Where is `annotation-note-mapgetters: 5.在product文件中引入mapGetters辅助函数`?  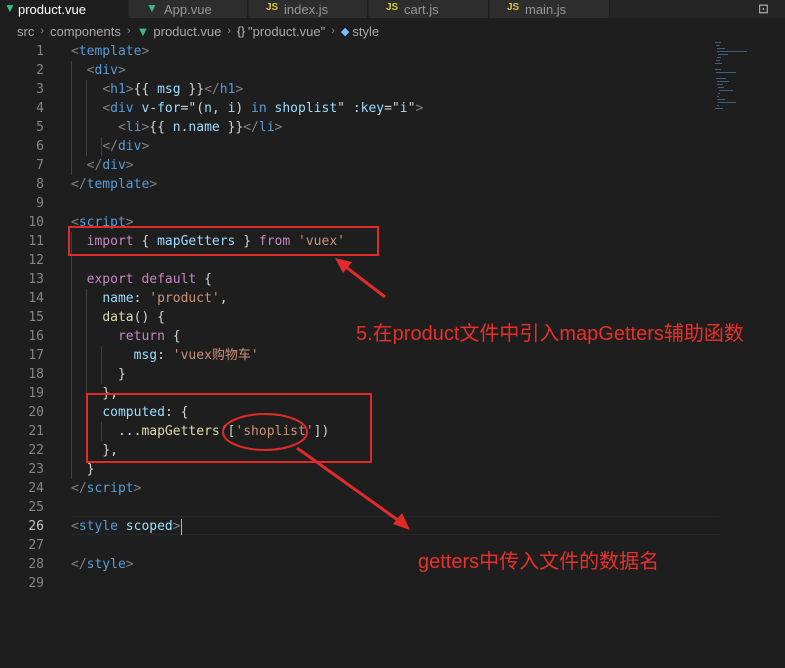 annotation-note-mapgetters: 5.在product文件中引入mapGetters辅助函数 is located at coordinates (550, 334).